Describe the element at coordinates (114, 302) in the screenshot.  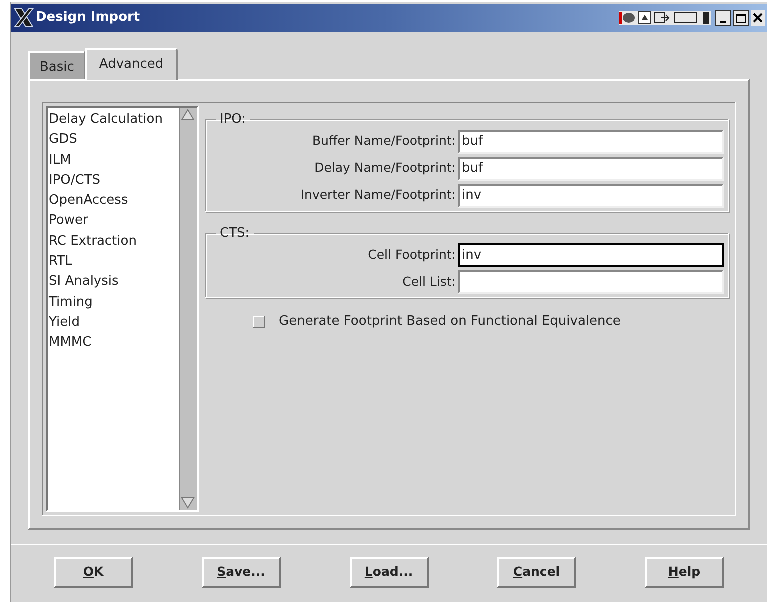
I see `list-item: Timing` at that location.